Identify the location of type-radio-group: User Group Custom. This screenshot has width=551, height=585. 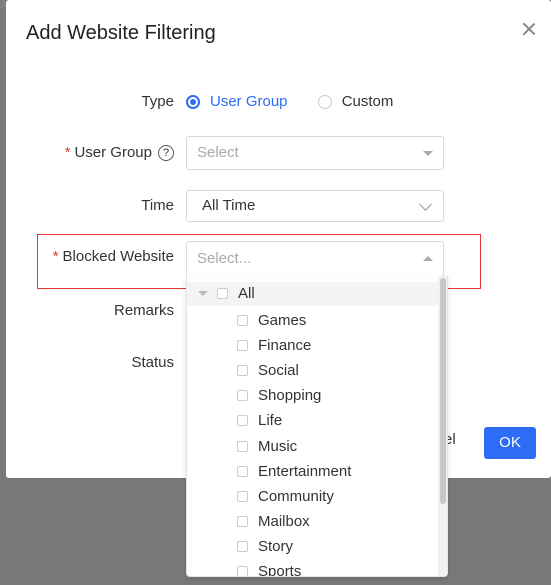
(302, 103).